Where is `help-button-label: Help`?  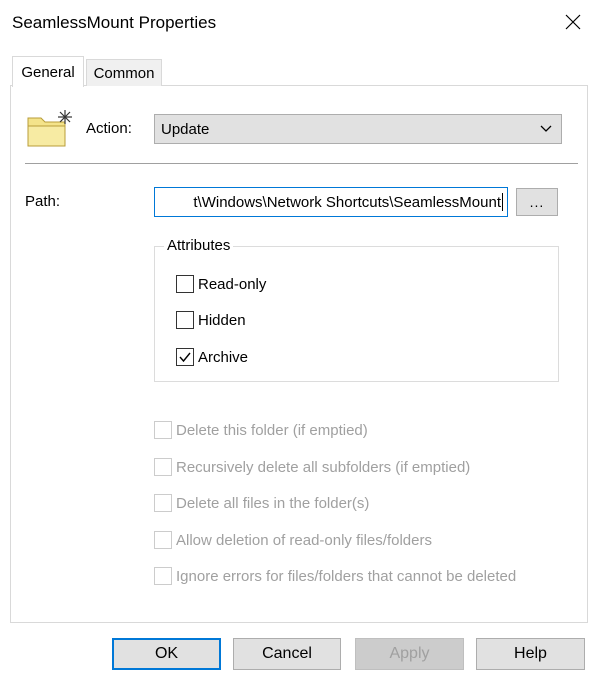 help-button-label: Help is located at coordinates (530, 653).